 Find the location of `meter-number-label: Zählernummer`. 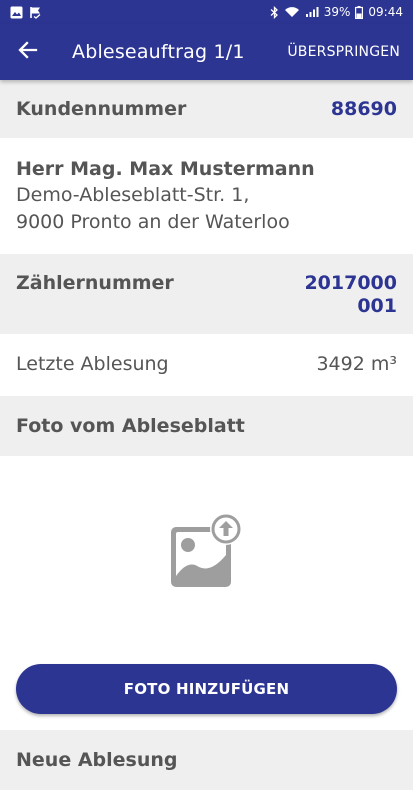

meter-number-label: Zählernummer is located at coordinates (95, 283).